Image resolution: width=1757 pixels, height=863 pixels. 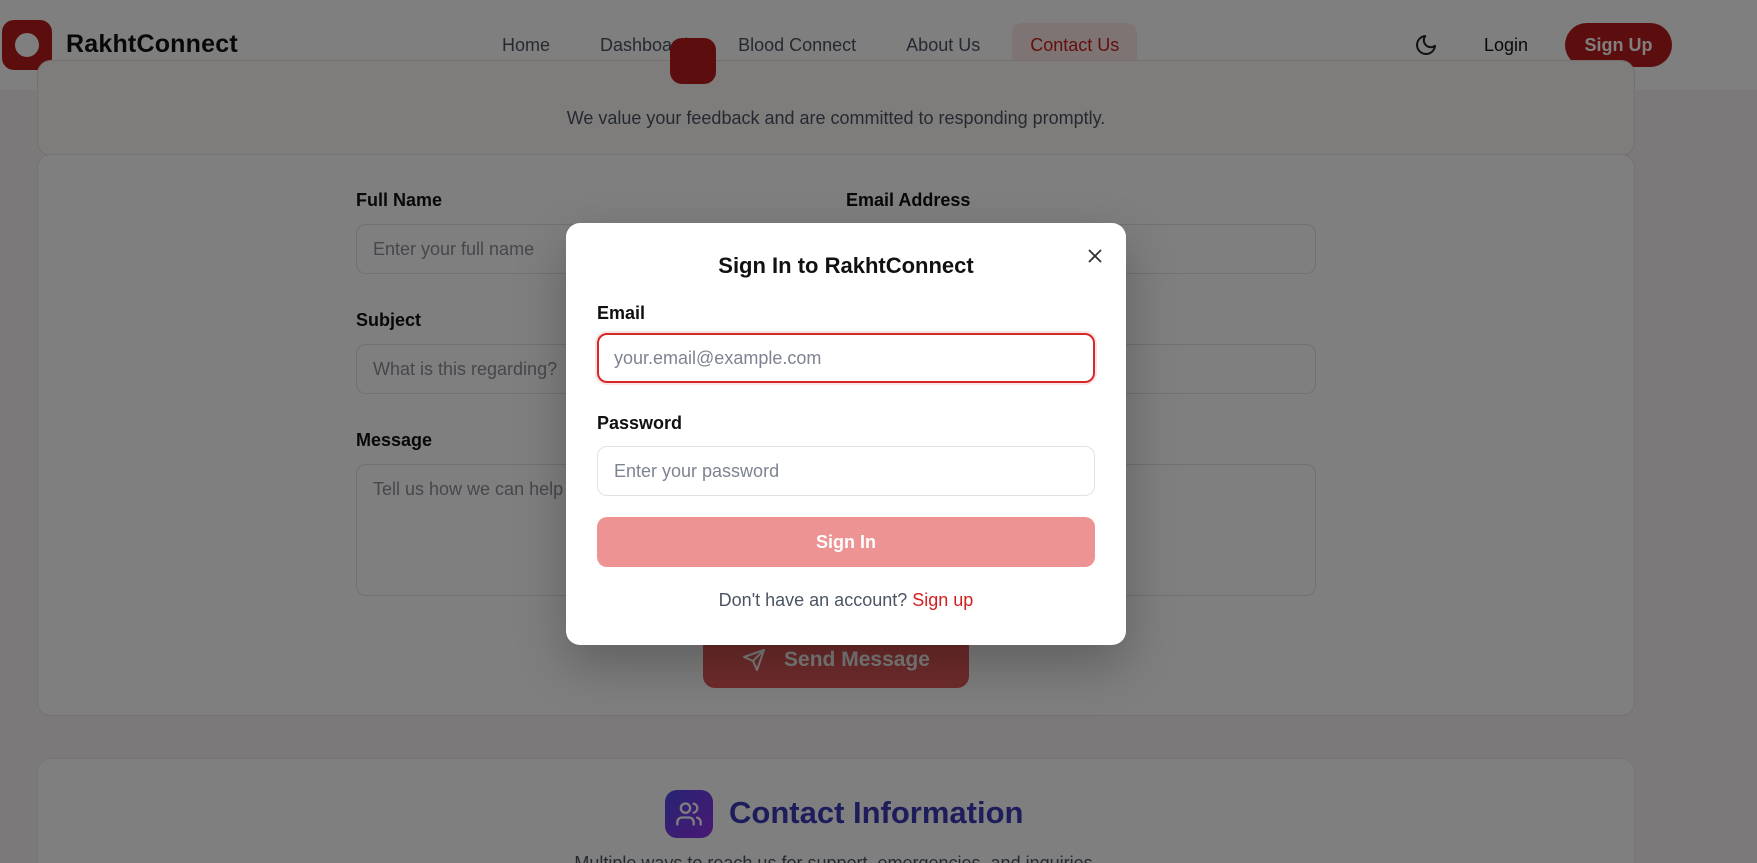 I want to click on signup-prompt: Don't have an account? Sign up, so click(x=846, y=600).